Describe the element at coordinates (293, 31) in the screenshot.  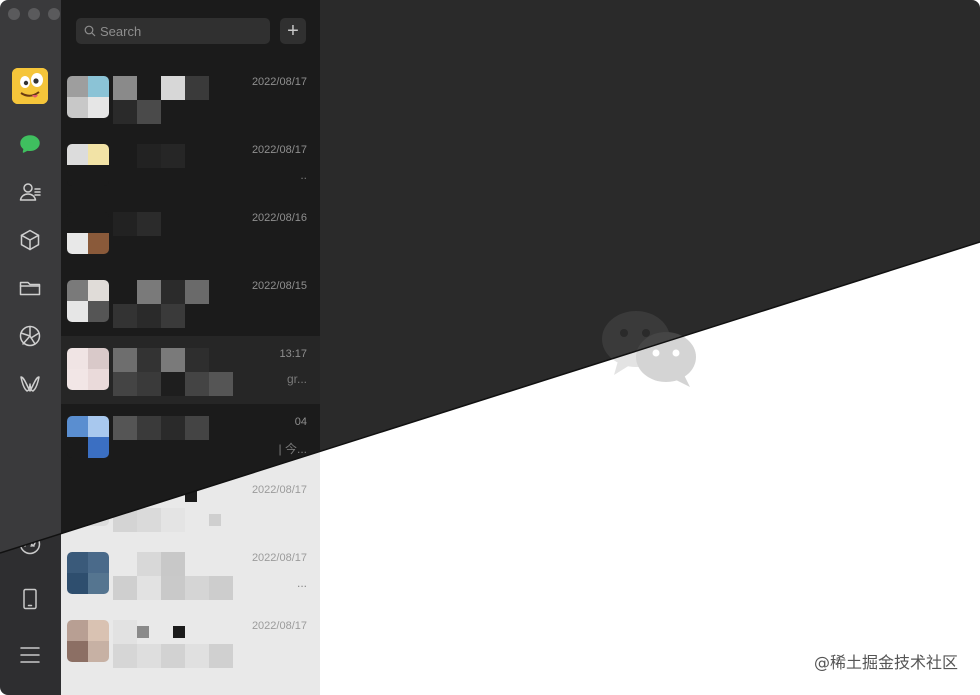
I see `add-button: +` at that location.